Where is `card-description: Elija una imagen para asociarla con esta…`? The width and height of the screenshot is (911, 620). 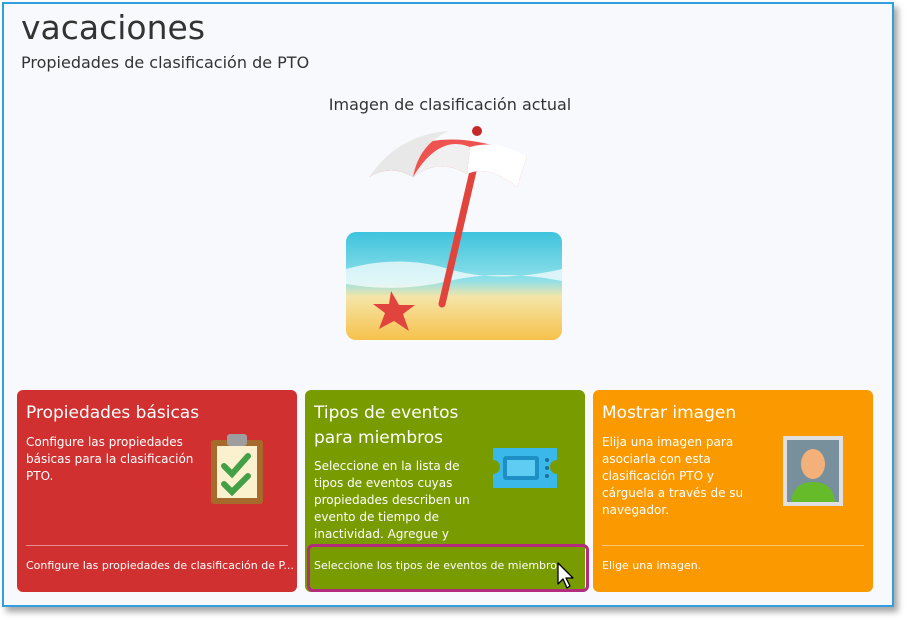 card-description: Elija una imagen para asociarla con esta… is located at coordinates (673, 476).